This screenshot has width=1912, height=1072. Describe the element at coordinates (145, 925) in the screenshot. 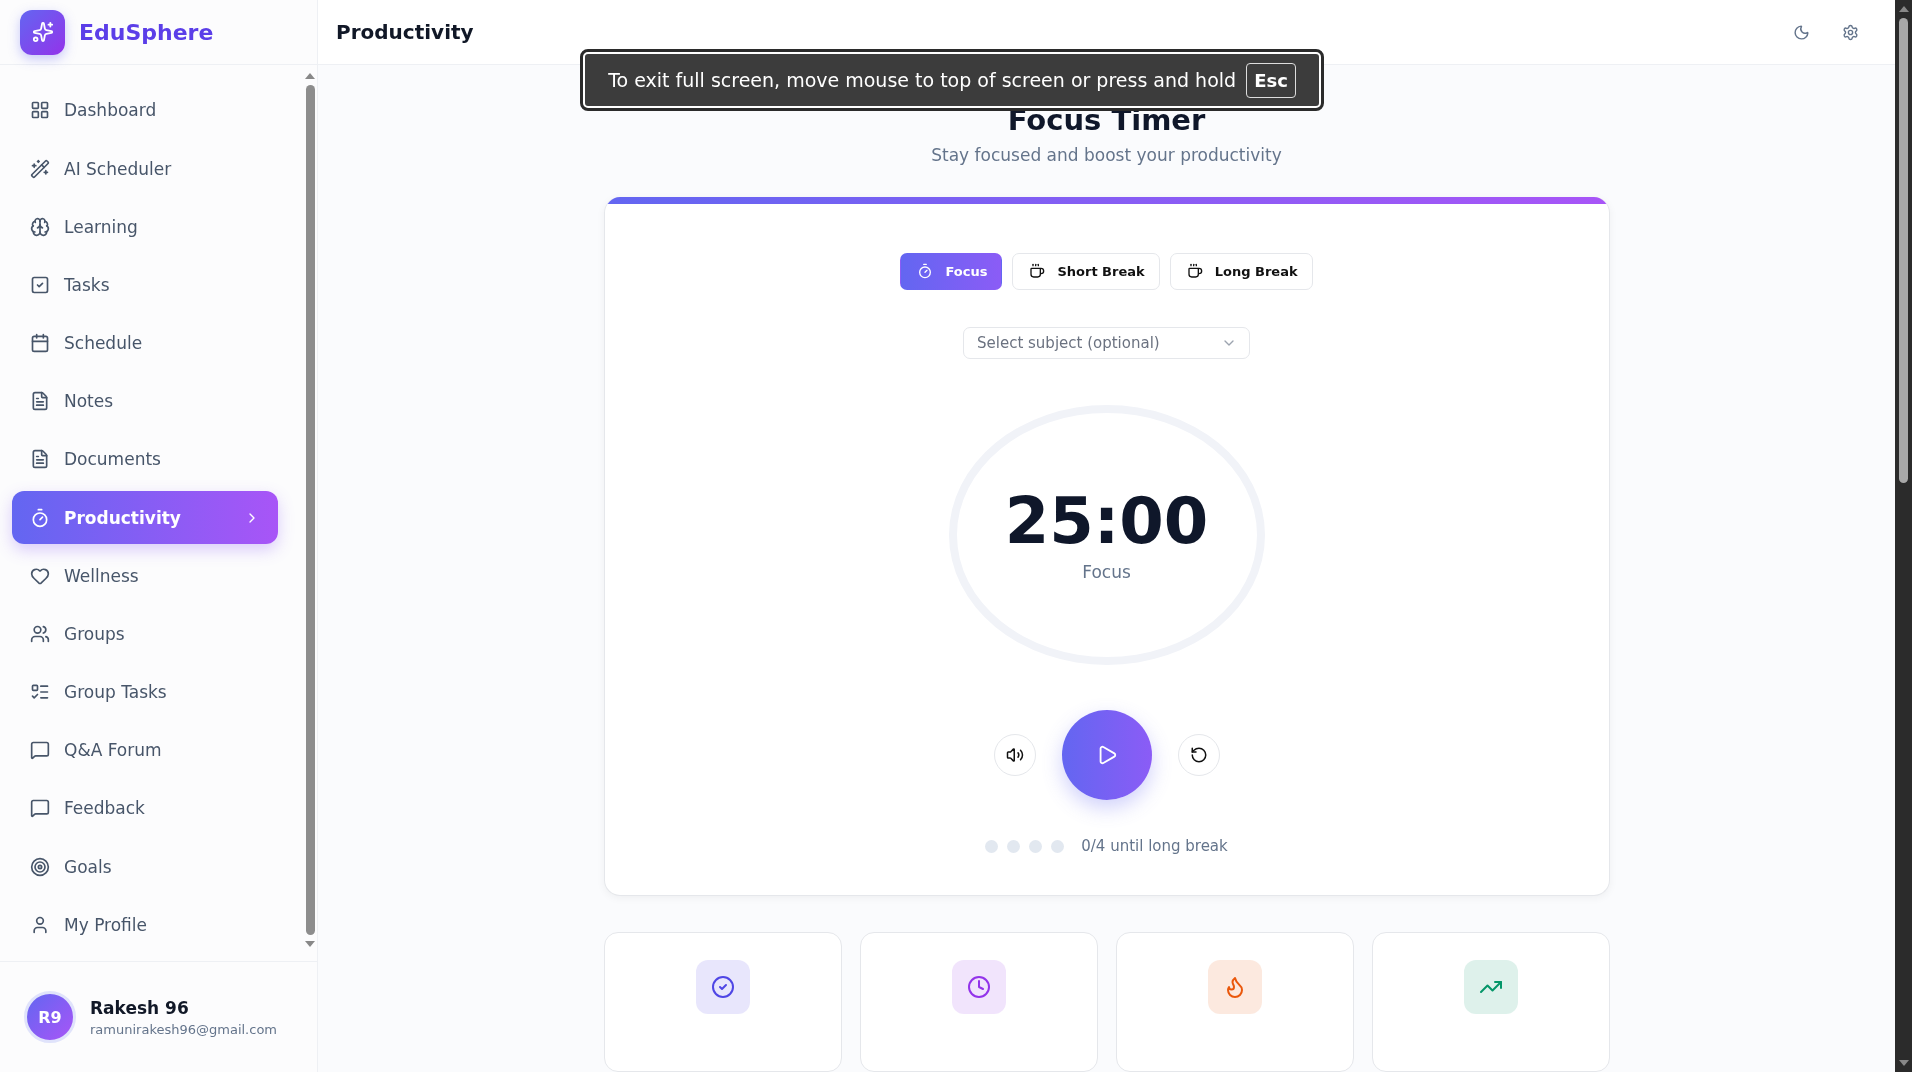

I see `nav-item: My Profile` at that location.